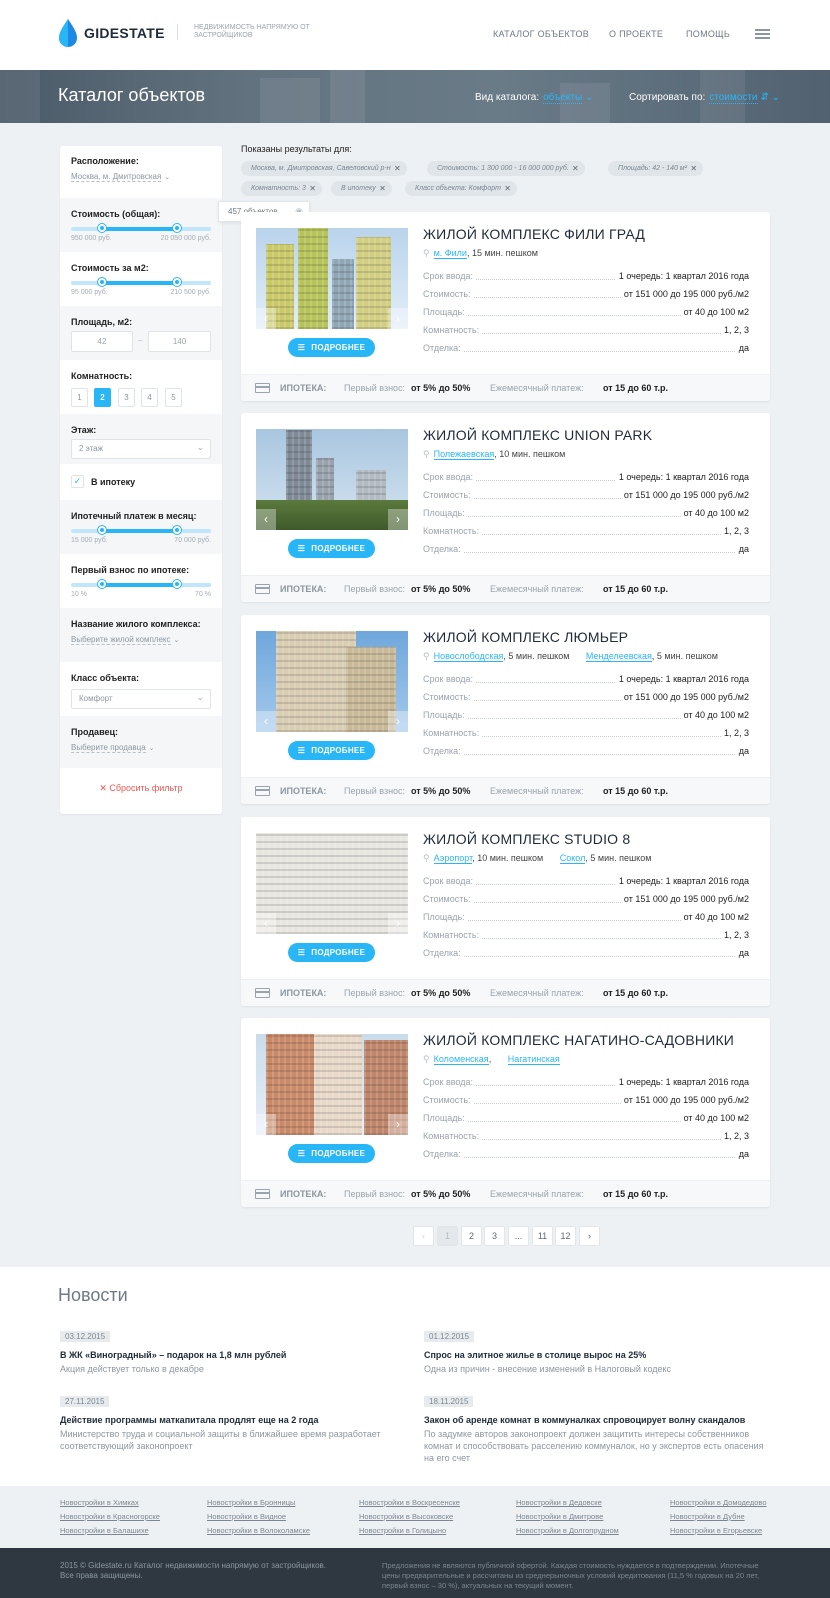 This screenshot has width=830, height=1598. I want to click on city-link: Новостройки в Балашихе, so click(110, 1533).